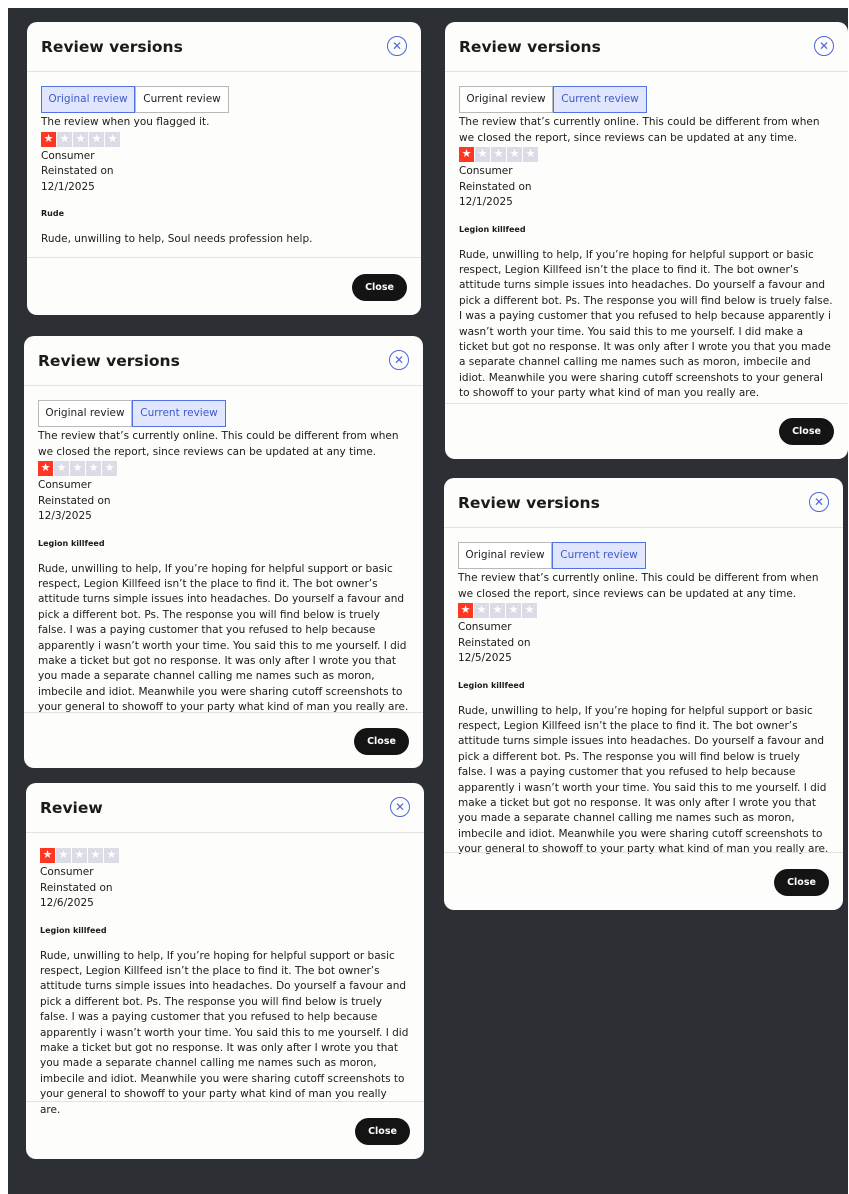 The height and width of the screenshot is (1194, 849). I want to click on modal-header: Review ✕, so click(225, 808).